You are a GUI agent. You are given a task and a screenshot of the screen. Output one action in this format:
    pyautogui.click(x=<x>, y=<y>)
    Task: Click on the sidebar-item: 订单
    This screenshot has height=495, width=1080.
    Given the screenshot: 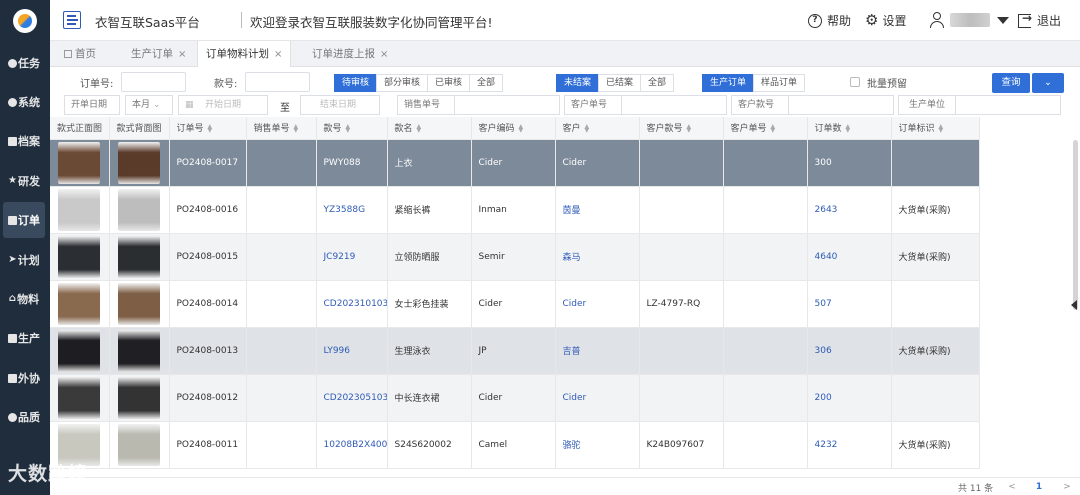 What is the action you would take?
    pyautogui.click(x=24, y=220)
    